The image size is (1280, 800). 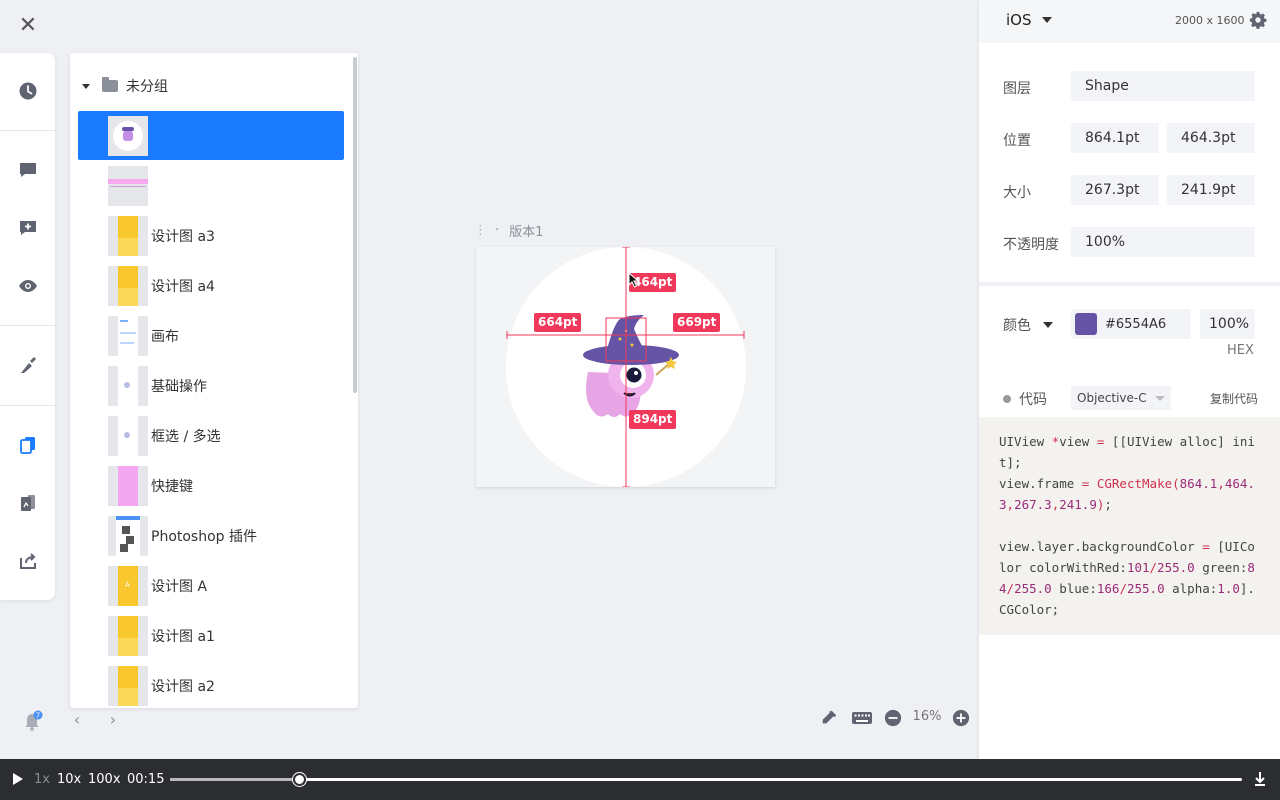 What do you see at coordinates (927, 716) in the screenshot?
I see `zoom-level: 16%` at bounding box center [927, 716].